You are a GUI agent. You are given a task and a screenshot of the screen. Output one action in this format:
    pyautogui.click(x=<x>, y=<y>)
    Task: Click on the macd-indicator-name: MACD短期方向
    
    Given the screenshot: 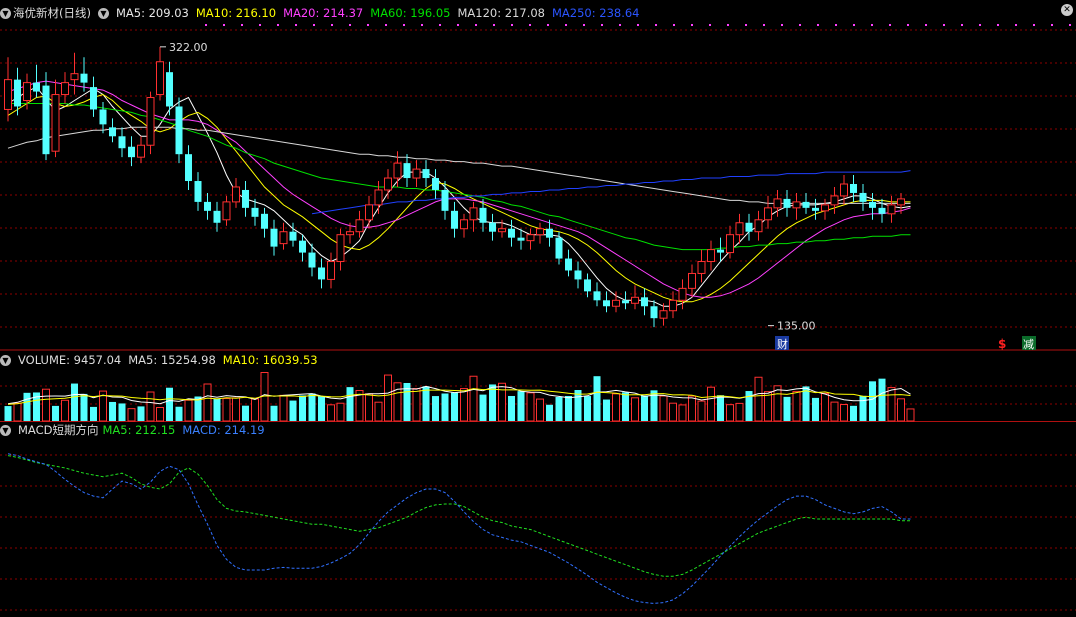 What is the action you would take?
    pyautogui.click(x=58, y=430)
    